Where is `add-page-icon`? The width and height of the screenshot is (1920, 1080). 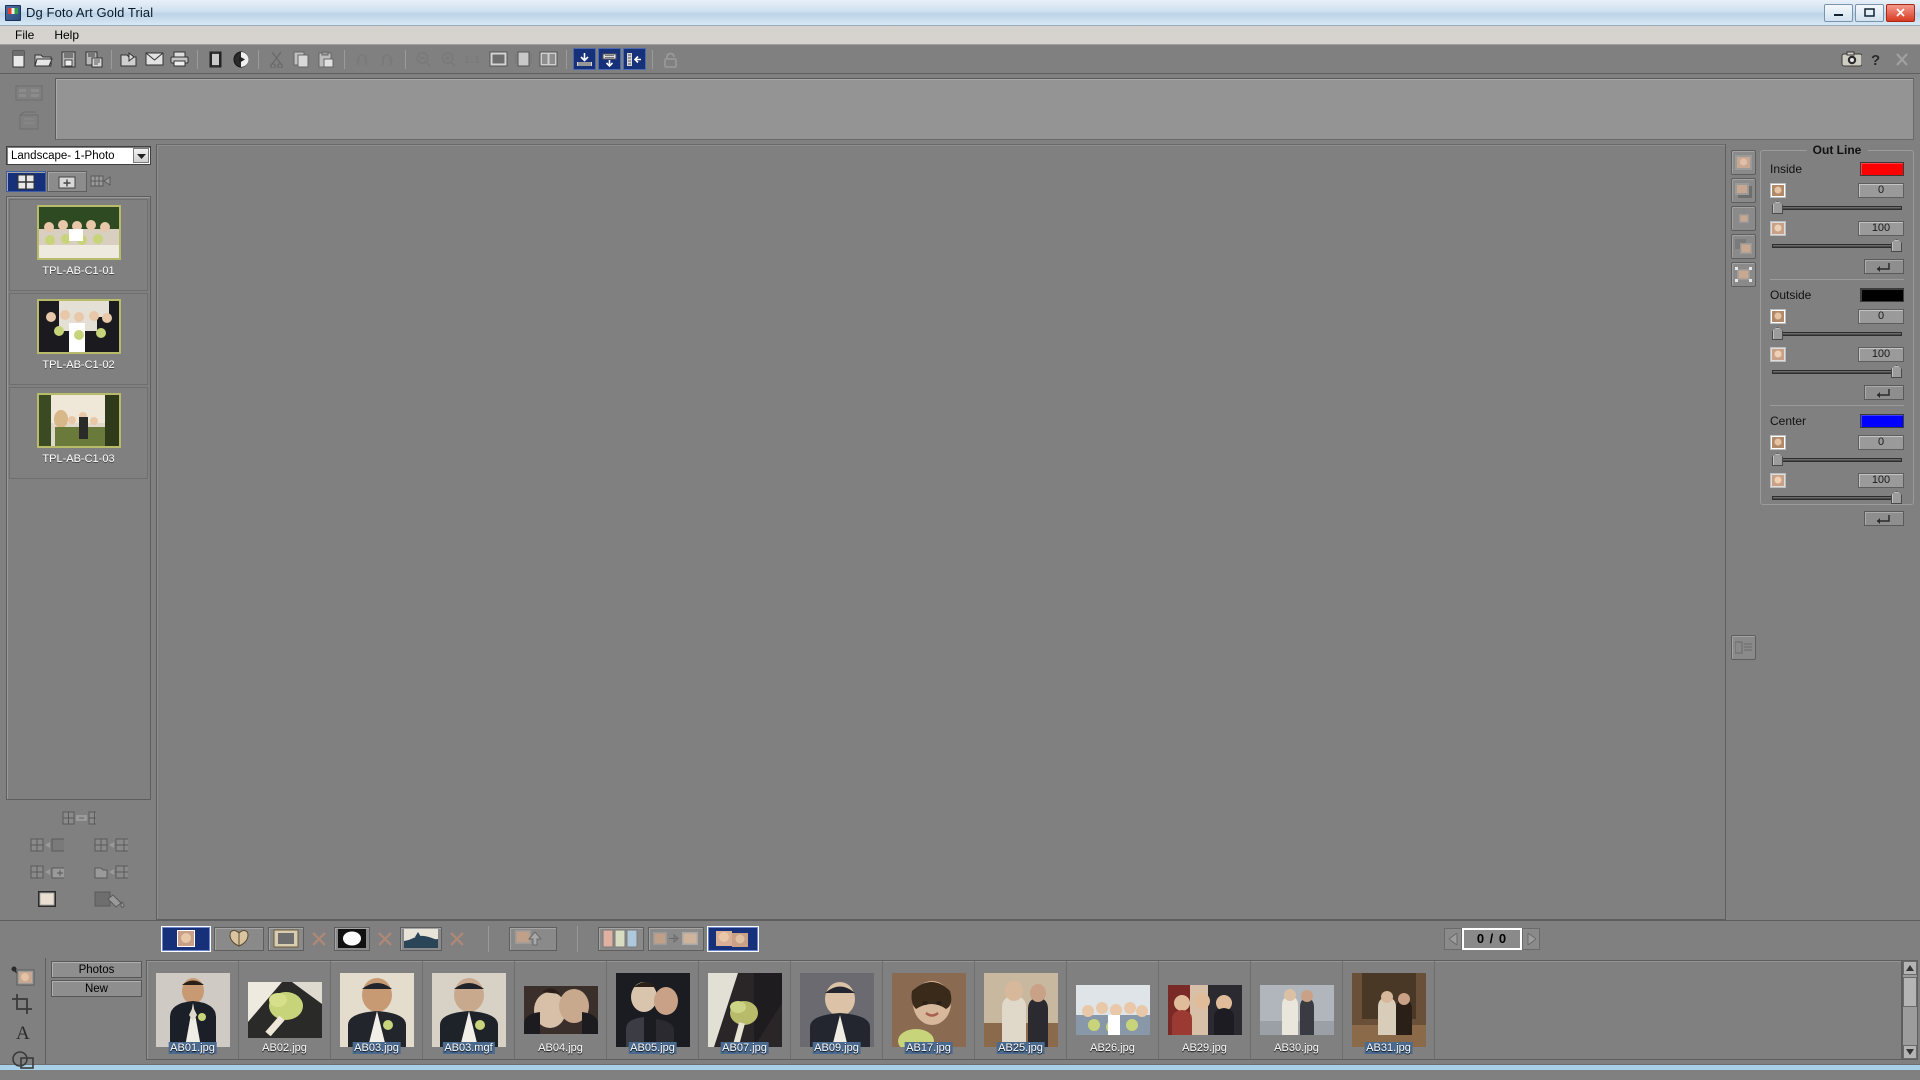
add-page-icon is located at coordinates (29, 93).